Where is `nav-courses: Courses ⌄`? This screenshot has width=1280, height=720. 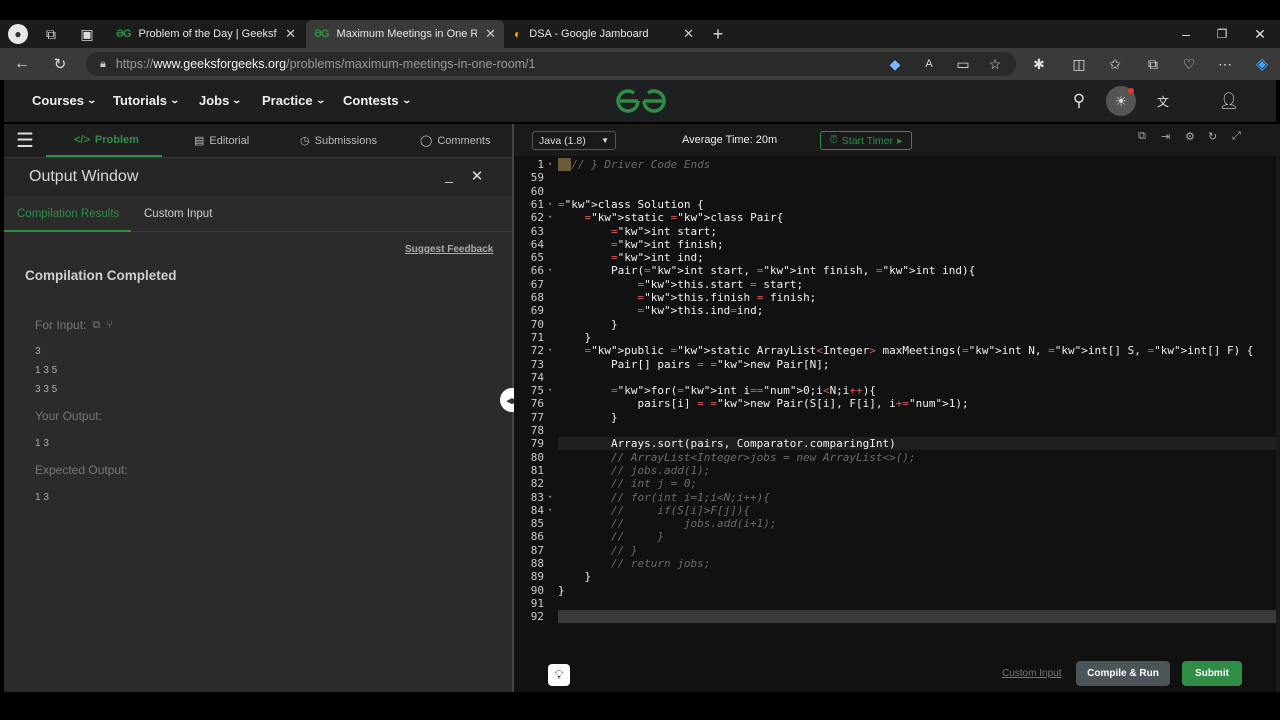
nav-courses: Courses ⌄ is located at coordinates (64, 100).